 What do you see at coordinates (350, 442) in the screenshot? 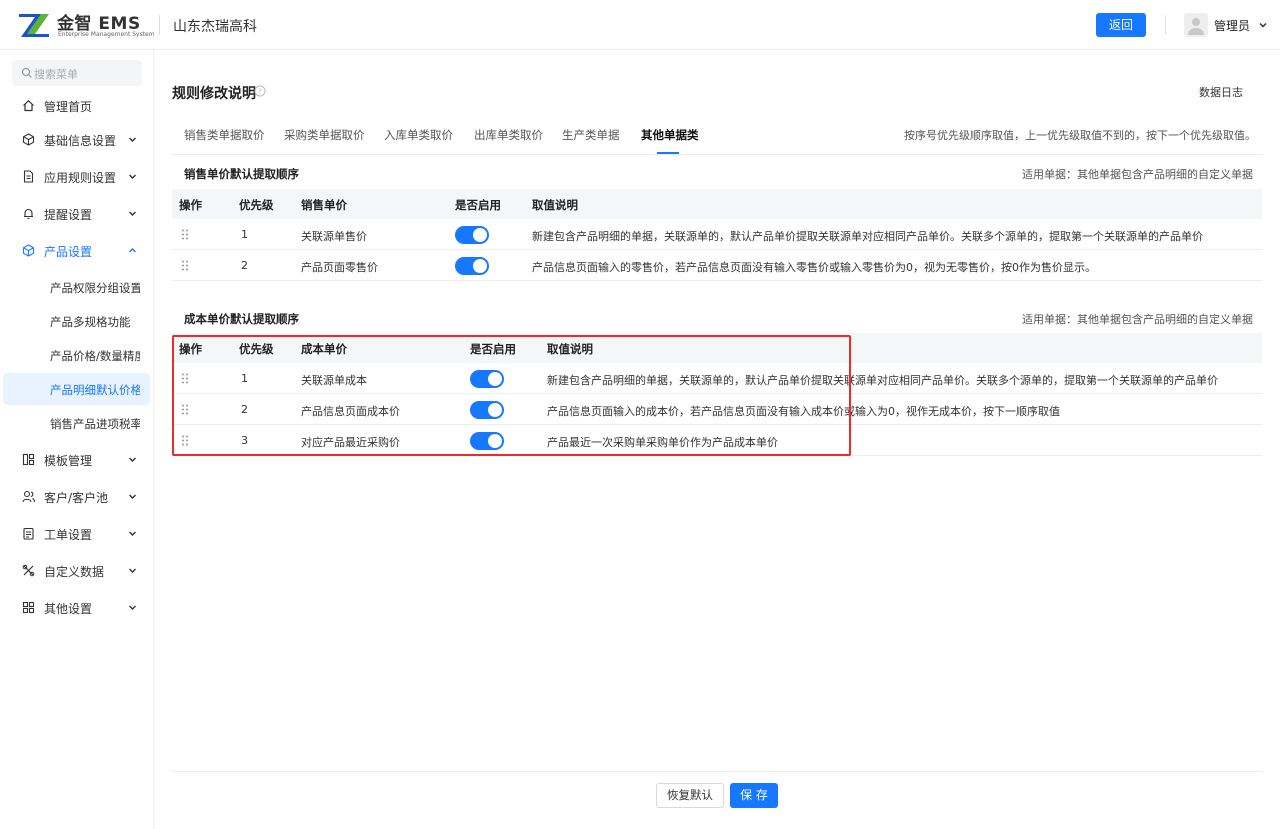
I see `price-source-cell: 对应产品最近采购价` at bounding box center [350, 442].